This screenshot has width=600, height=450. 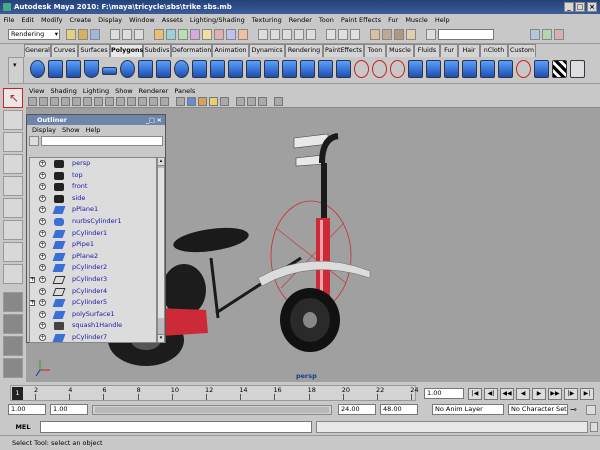 What do you see at coordinates (73, 69) in the screenshot?
I see `poly-cylinder-icon` at bounding box center [73, 69].